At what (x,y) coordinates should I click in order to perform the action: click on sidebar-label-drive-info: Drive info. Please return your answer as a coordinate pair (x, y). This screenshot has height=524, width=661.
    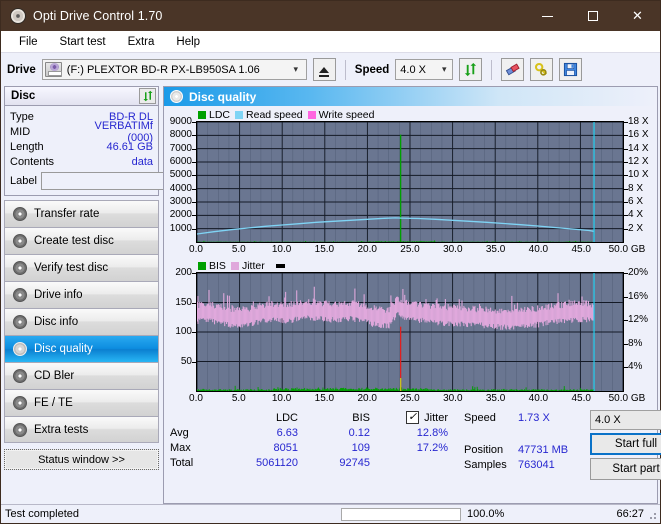
    Looking at the image, I should click on (58, 295).